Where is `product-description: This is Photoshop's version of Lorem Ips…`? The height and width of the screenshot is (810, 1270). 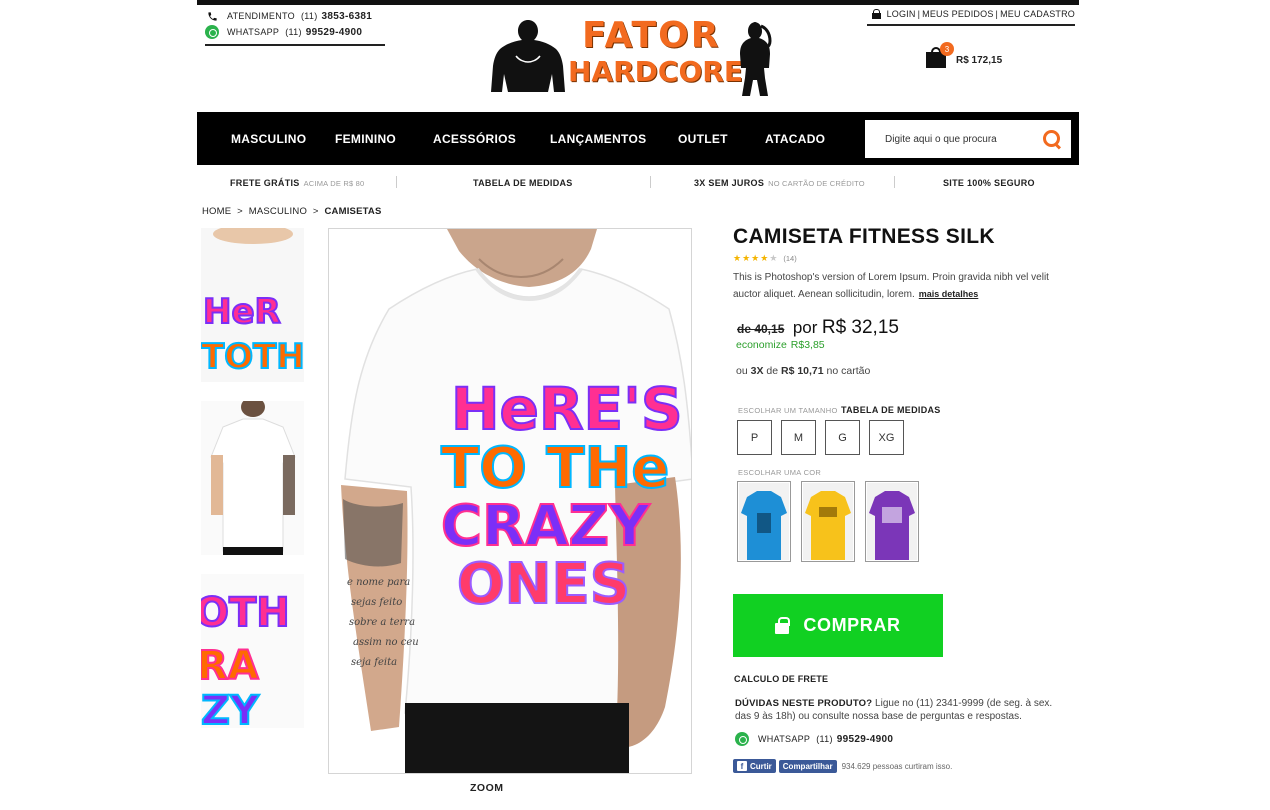 product-description: This is Photoshop's version of Lorem Ips… is located at coordinates (891, 286).